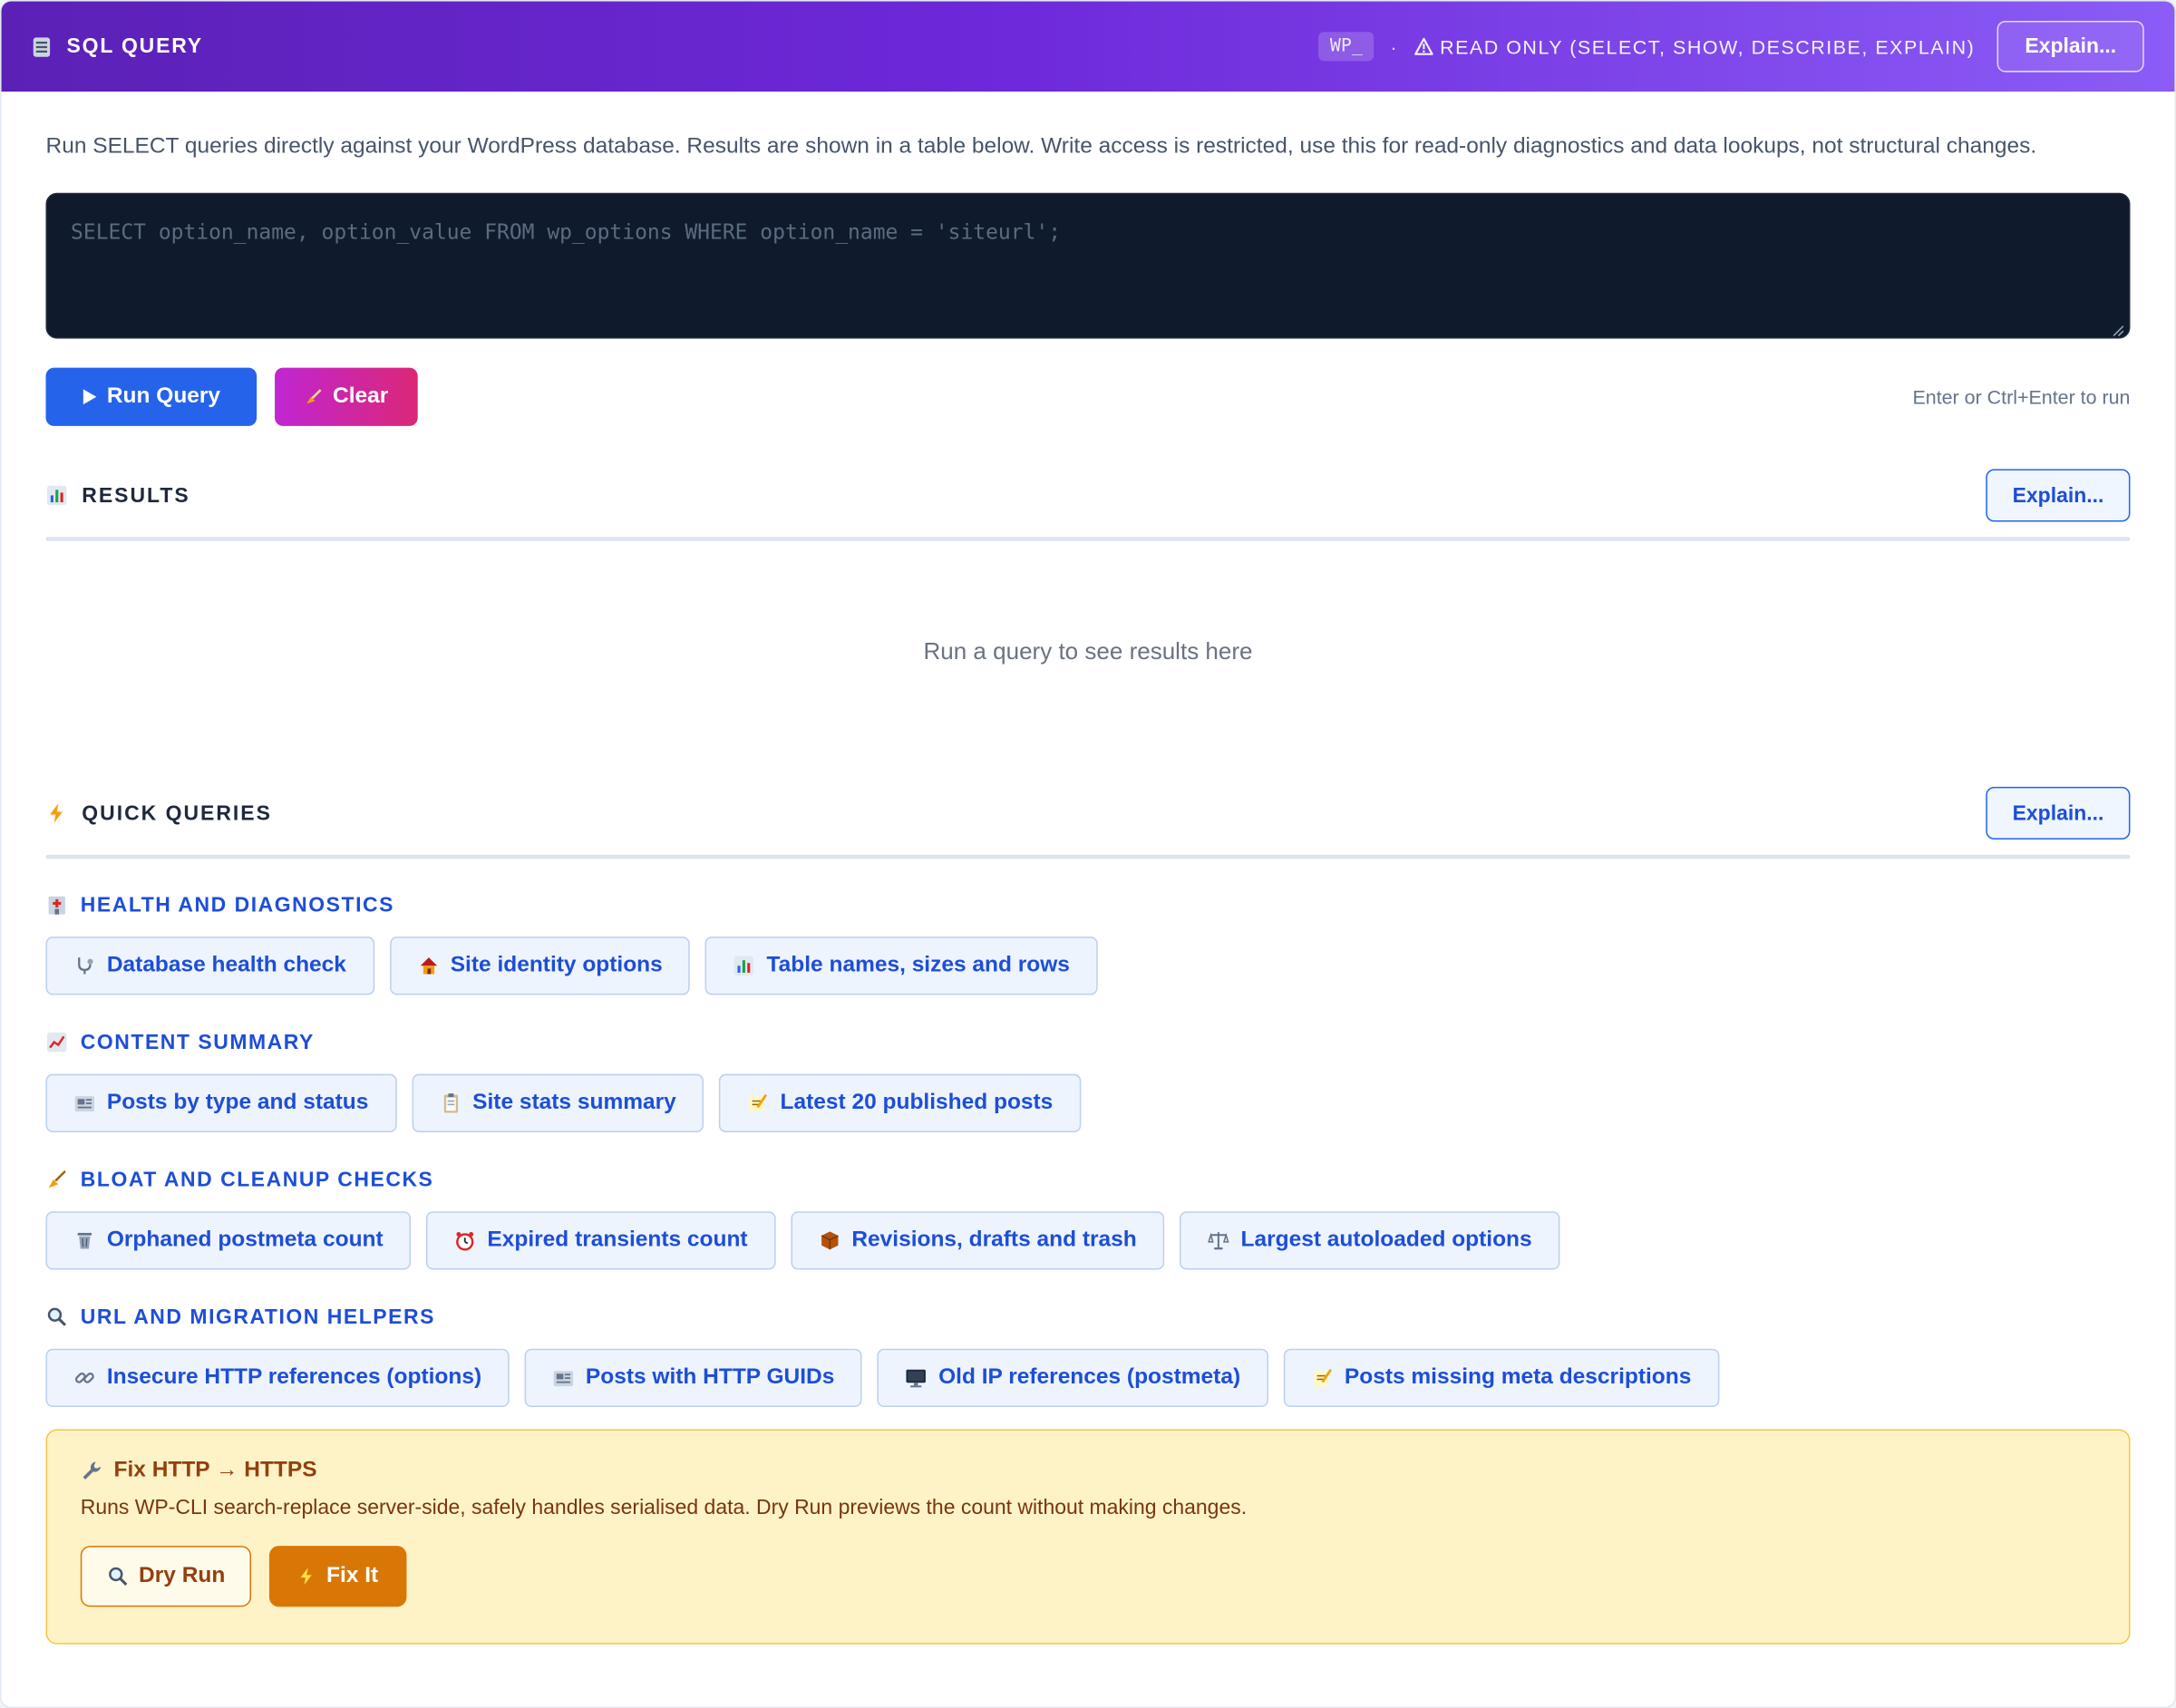  What do you see at coordinates (2021, 396) in the screenshot?
I see `run-shortcut-hint: Enter or Ctrl+Enter to run` at bounding box center [2021, 396].